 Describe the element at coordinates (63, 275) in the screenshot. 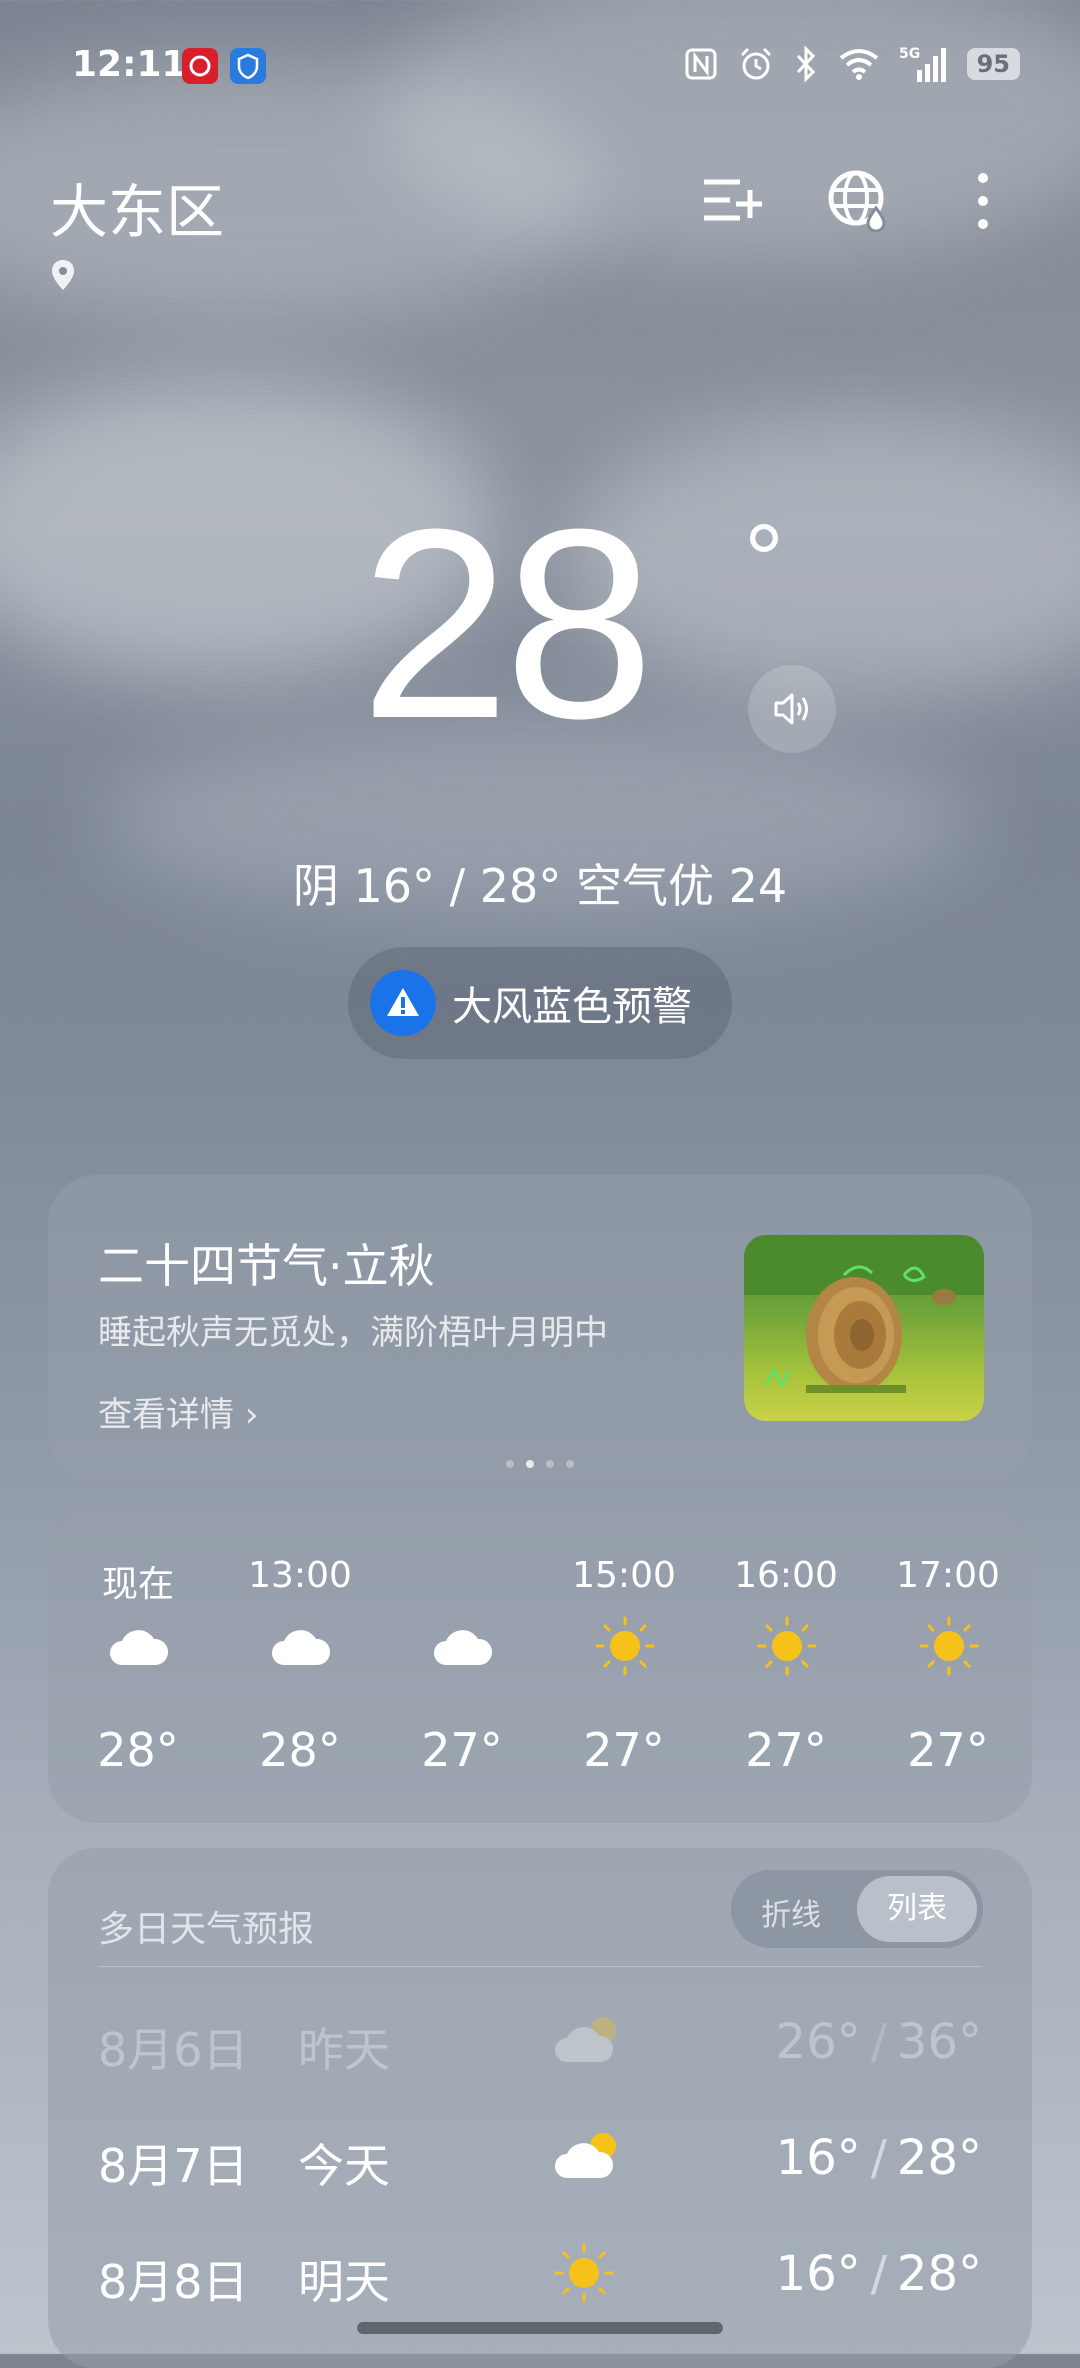

I see `location-pin-icon` at that location.